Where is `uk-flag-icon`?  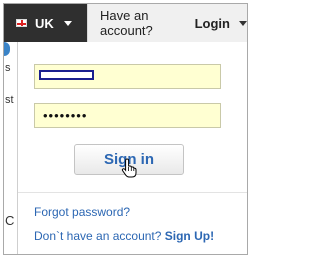
uk-flag-icon is located at coordinates (21, 23).